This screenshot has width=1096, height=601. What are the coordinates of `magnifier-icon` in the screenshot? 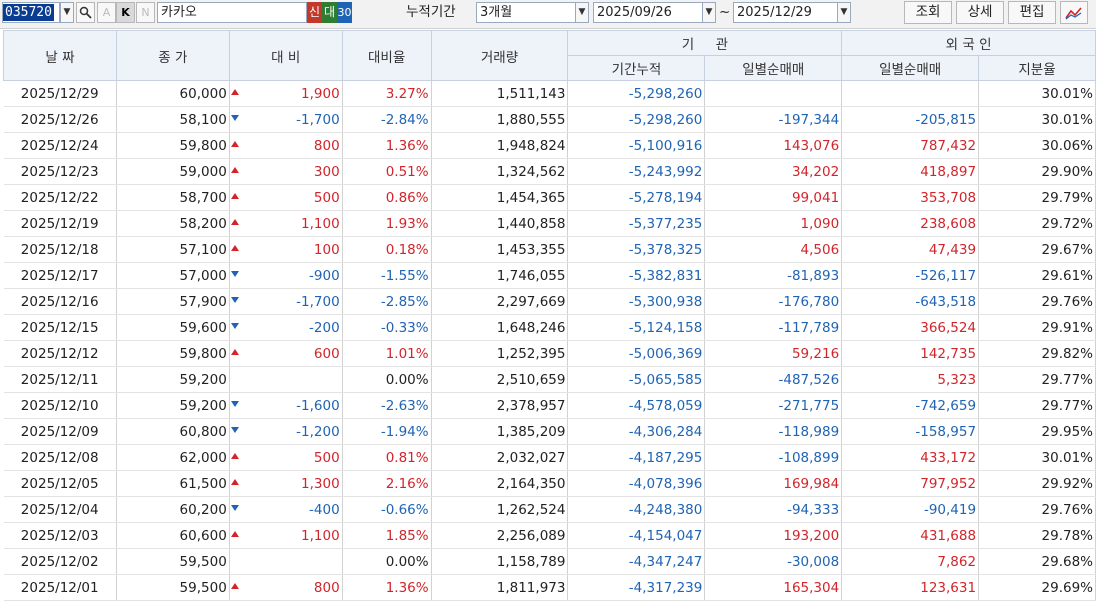 It's located at (85, 12).